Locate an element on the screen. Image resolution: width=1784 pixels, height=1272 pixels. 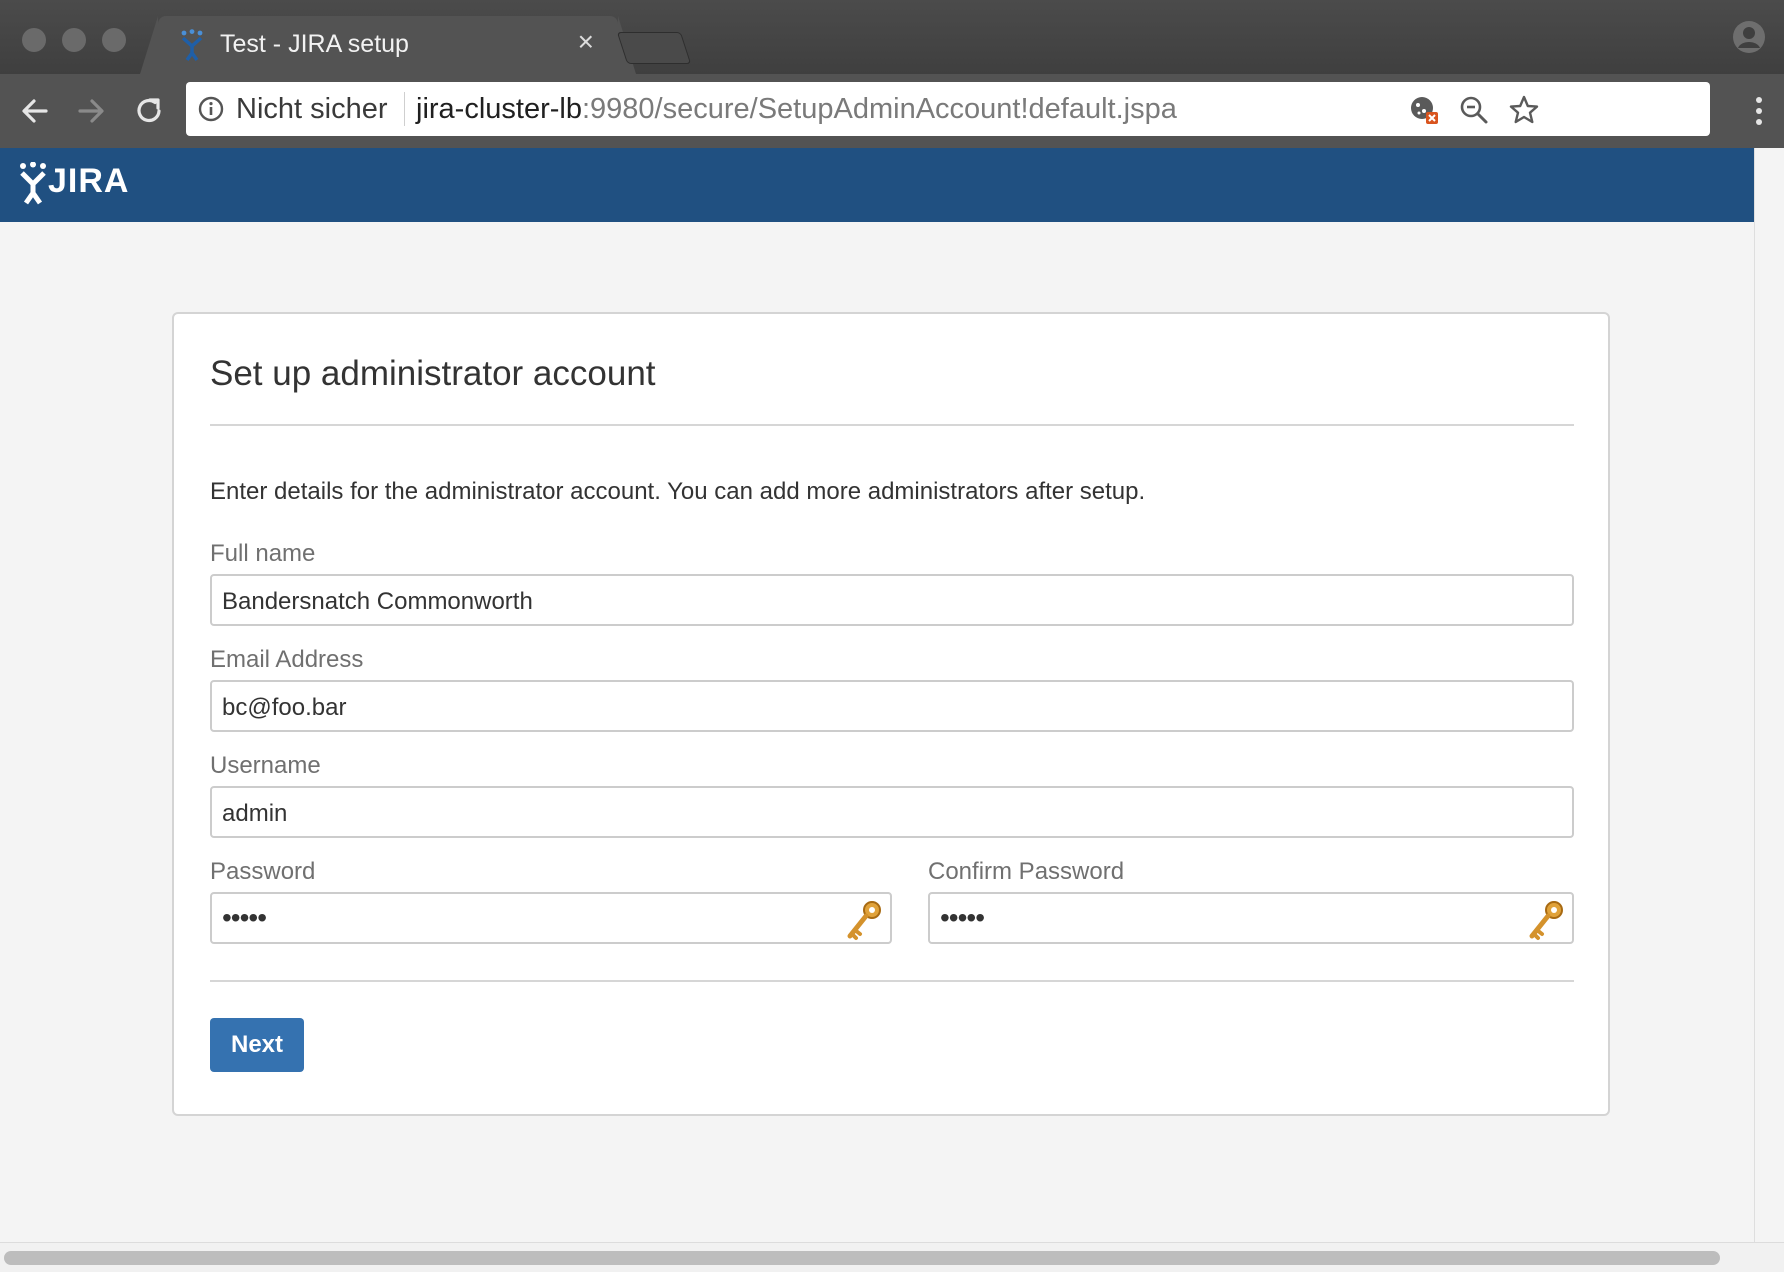
zoom-out-icon is located at coordinates (1474, 110).